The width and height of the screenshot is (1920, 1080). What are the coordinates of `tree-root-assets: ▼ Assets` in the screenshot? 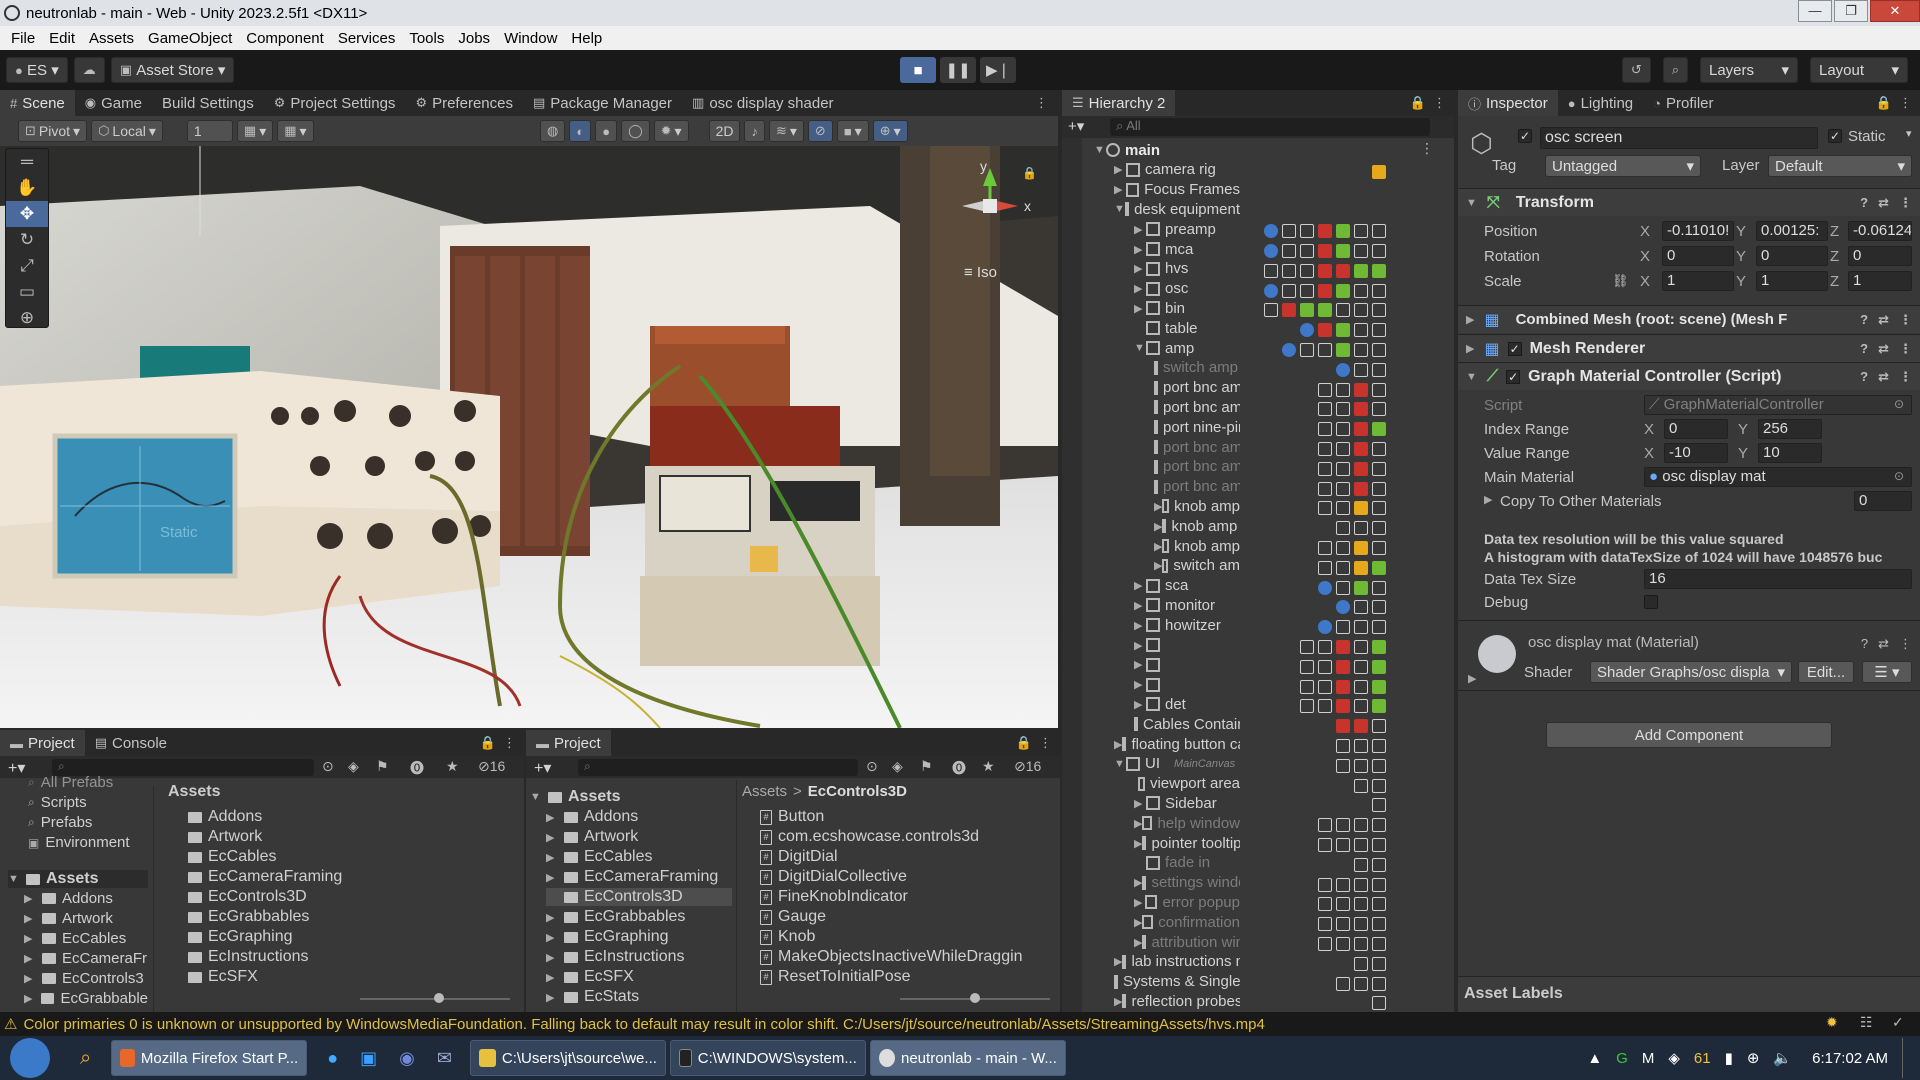 It's located at (575, 797).